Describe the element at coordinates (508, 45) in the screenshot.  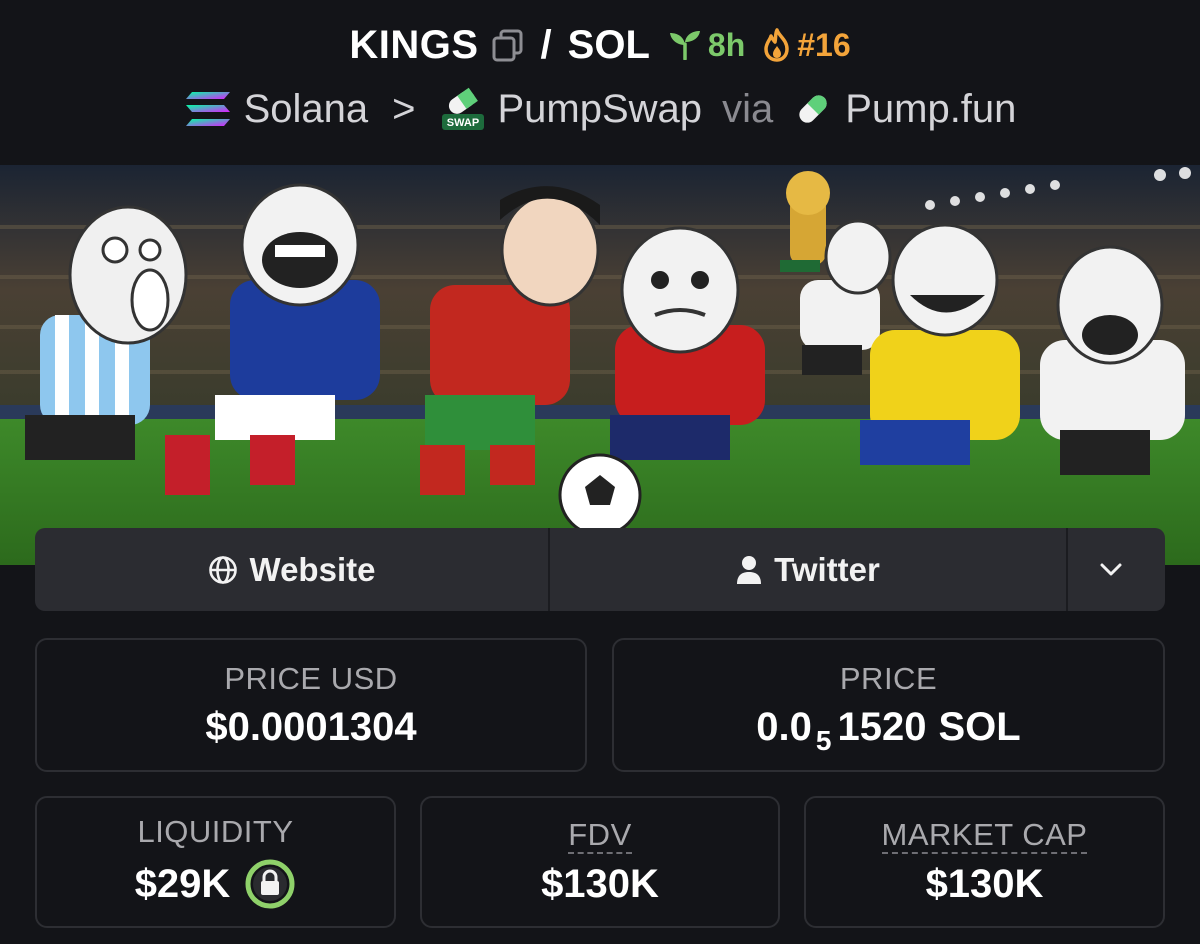
I see `copy-icon` at that location.